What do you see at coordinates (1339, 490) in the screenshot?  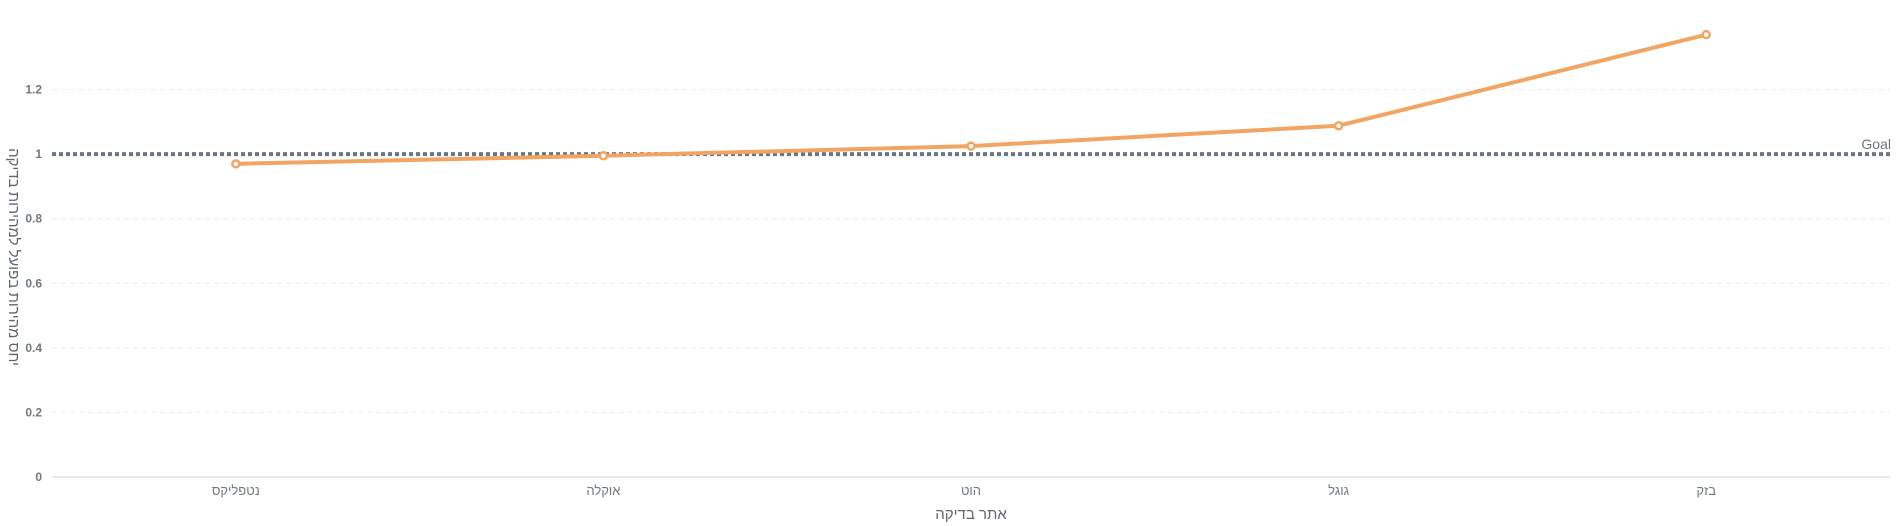 I see `x-tick-label: גוגל` at bounding box center [1339, 490].